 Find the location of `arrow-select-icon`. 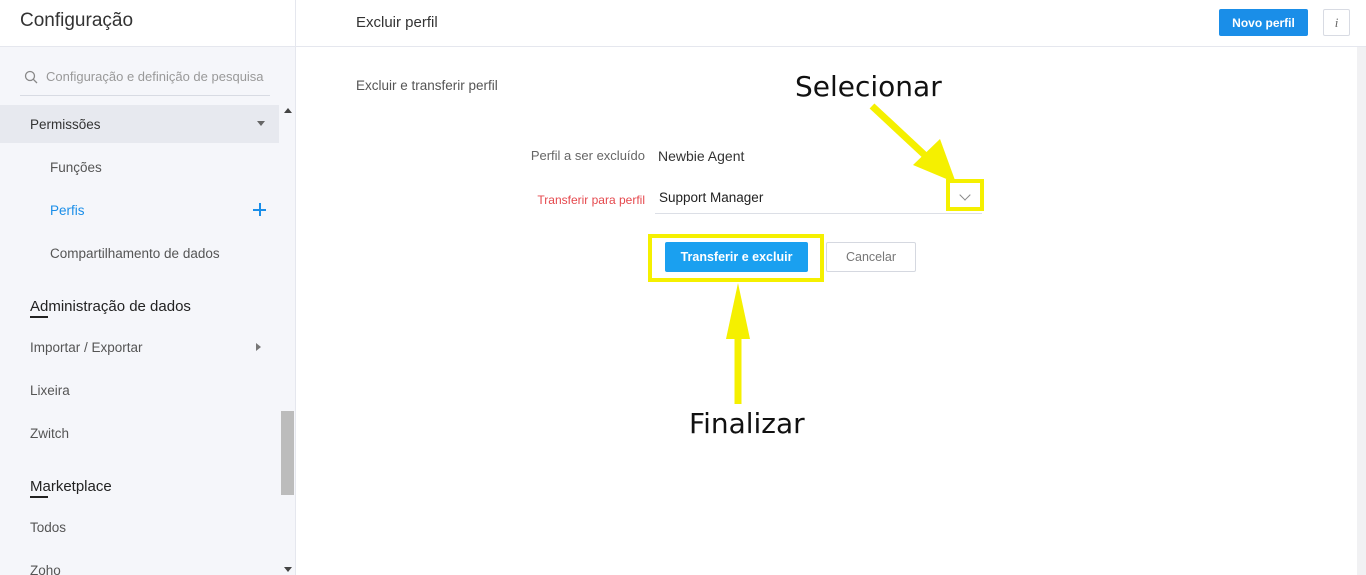

arrow-select-icon is located at coordinates (912, 143).